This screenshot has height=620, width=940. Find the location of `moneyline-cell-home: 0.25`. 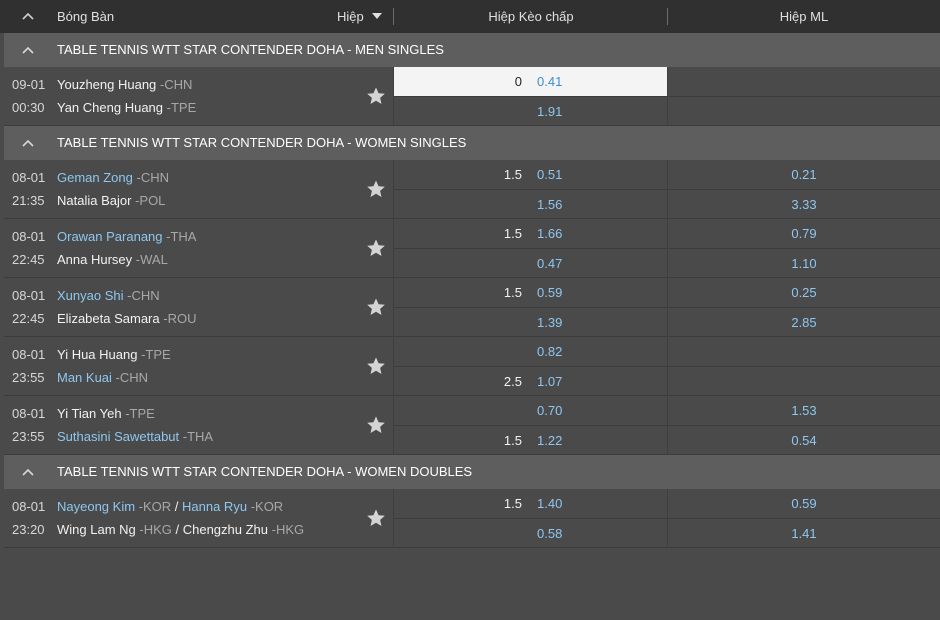

moneyline-cell-home: 0.25 is located at coordinates (804, 292).